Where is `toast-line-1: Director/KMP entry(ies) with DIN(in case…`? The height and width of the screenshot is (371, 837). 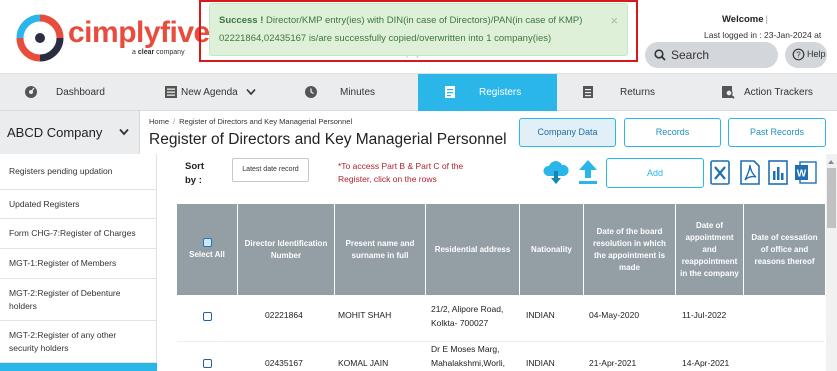
toast-line-1: Director/KMP entry(ies) with DIN(in case… is located at coordinates (424, 20).